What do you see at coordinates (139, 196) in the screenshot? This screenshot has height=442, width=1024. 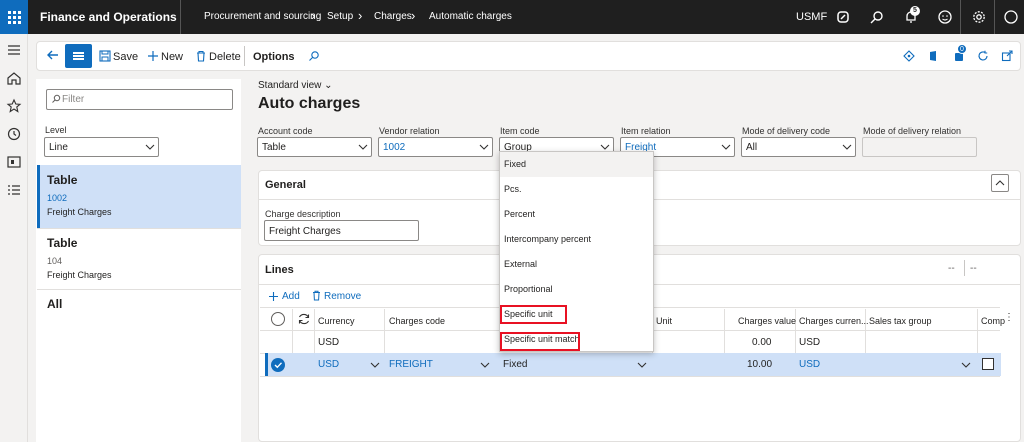 I see `list-item: Table 1002 Freight Charges` at bounding box center [139, 196].